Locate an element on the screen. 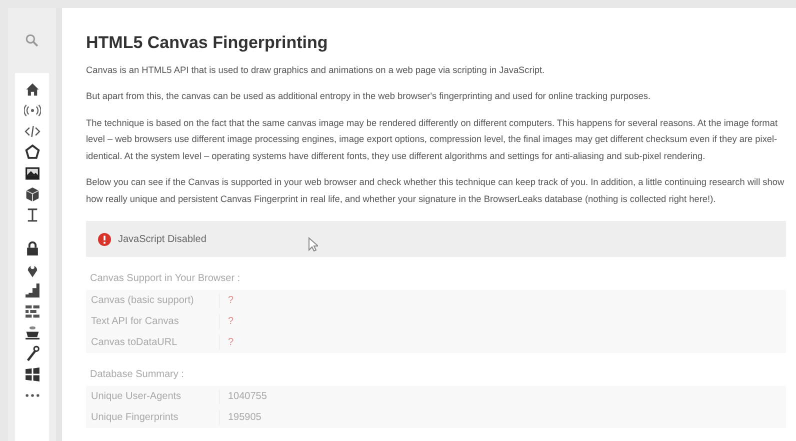 Image resolution: width=796 pixels, height=441 pixels. row-label: Canvas (basic support) is located at coordinates (153, 300).